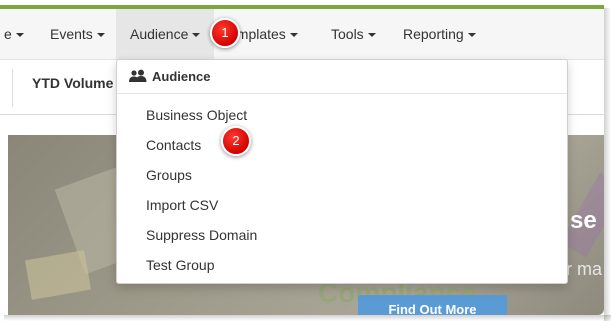 The width and height of the screenshot is (611, 321). Describe the element at coordinates (58, 275) in the screenshot. I see `banner-decoration` at that location.